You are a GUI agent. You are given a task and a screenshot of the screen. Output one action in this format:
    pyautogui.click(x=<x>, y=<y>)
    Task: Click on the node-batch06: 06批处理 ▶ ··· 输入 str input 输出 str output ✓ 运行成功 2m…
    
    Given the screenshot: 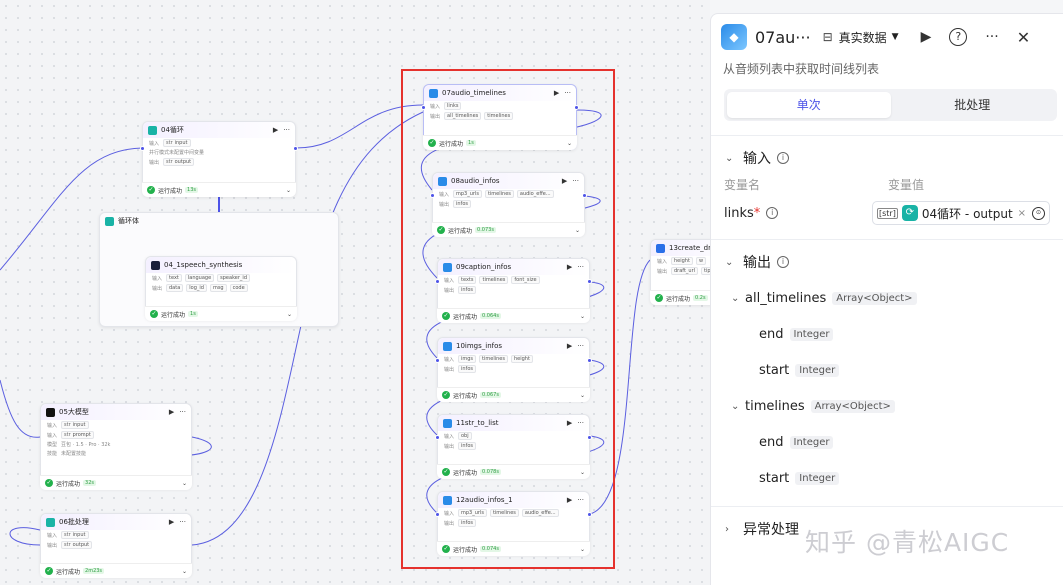 What is the action you would take?
    pyautogui.click(x=116, y=545)
    